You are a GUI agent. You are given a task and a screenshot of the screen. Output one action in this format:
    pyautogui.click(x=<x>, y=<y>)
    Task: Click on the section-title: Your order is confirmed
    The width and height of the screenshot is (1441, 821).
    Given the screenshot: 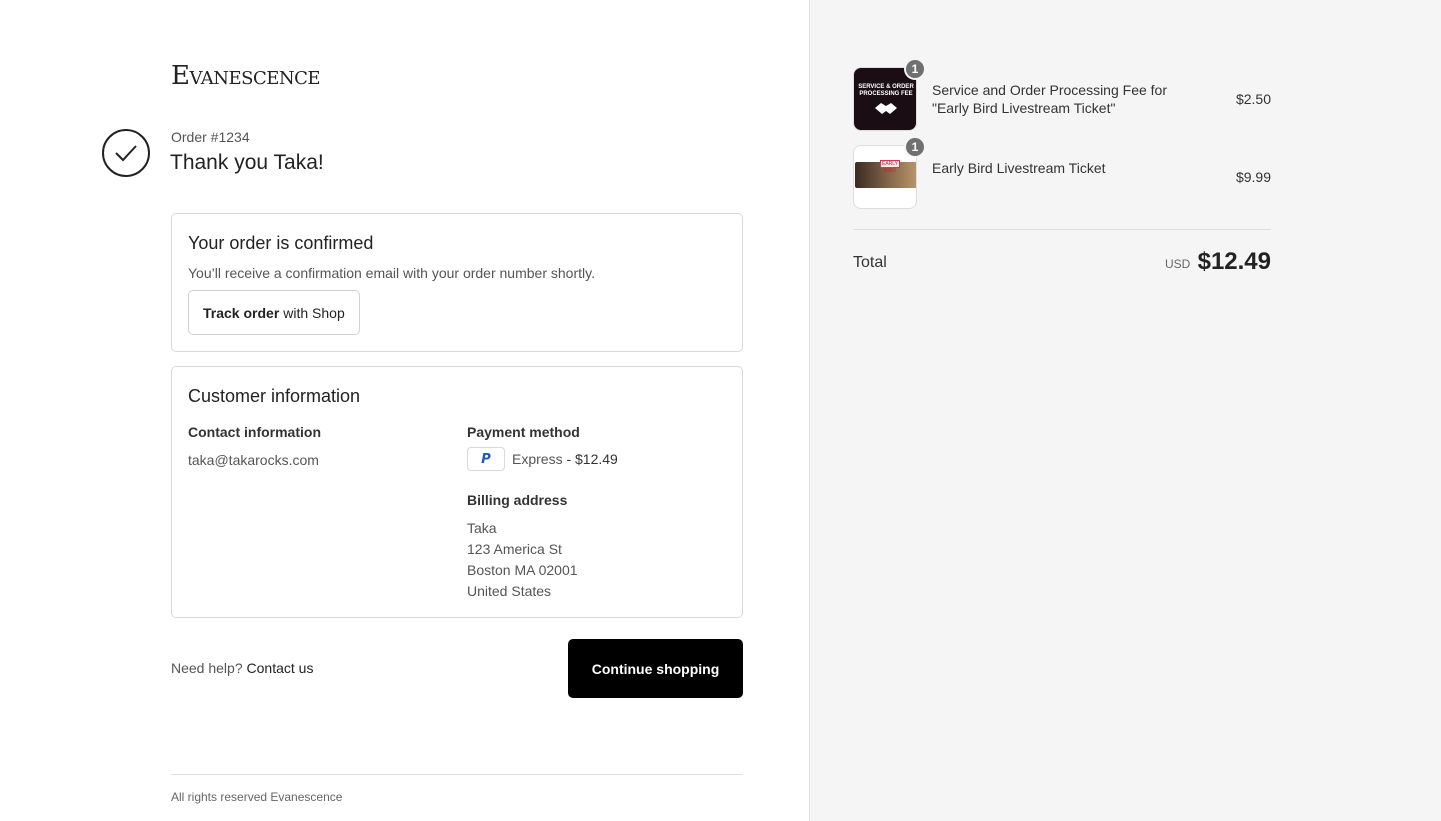 What is the action you would take?
    pyautogui.click(x=281, y=243)
    